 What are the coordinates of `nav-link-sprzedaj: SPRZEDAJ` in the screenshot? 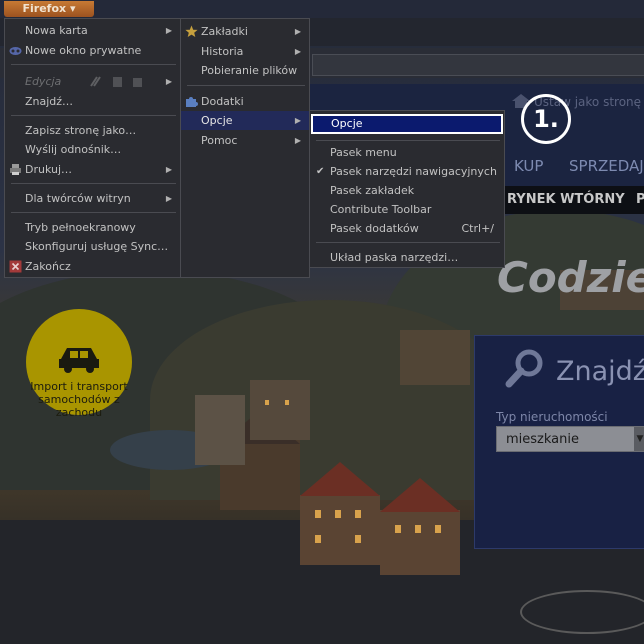 It's located at (606, 166).